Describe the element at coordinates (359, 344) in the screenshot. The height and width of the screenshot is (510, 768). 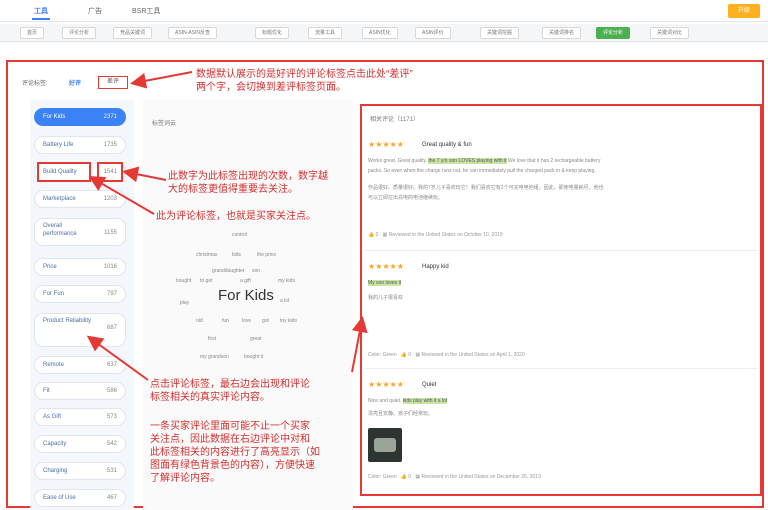
I see `arrow-to-reviews` at that location.